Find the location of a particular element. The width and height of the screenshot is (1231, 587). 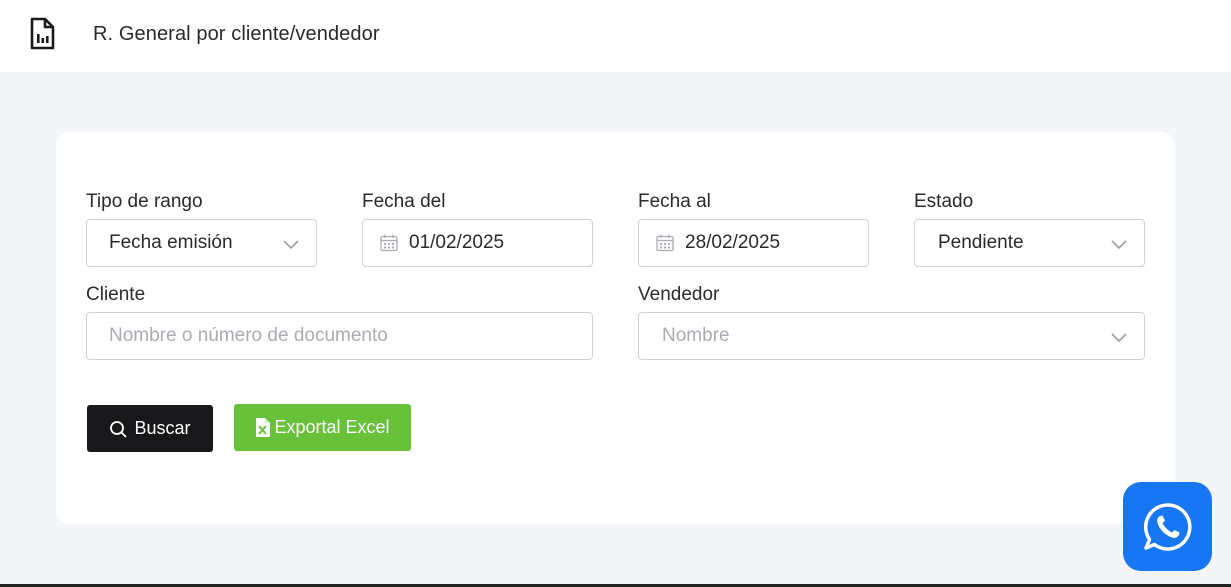

export-excel-label: Exportal Excel is located at coordinates (332, 427).